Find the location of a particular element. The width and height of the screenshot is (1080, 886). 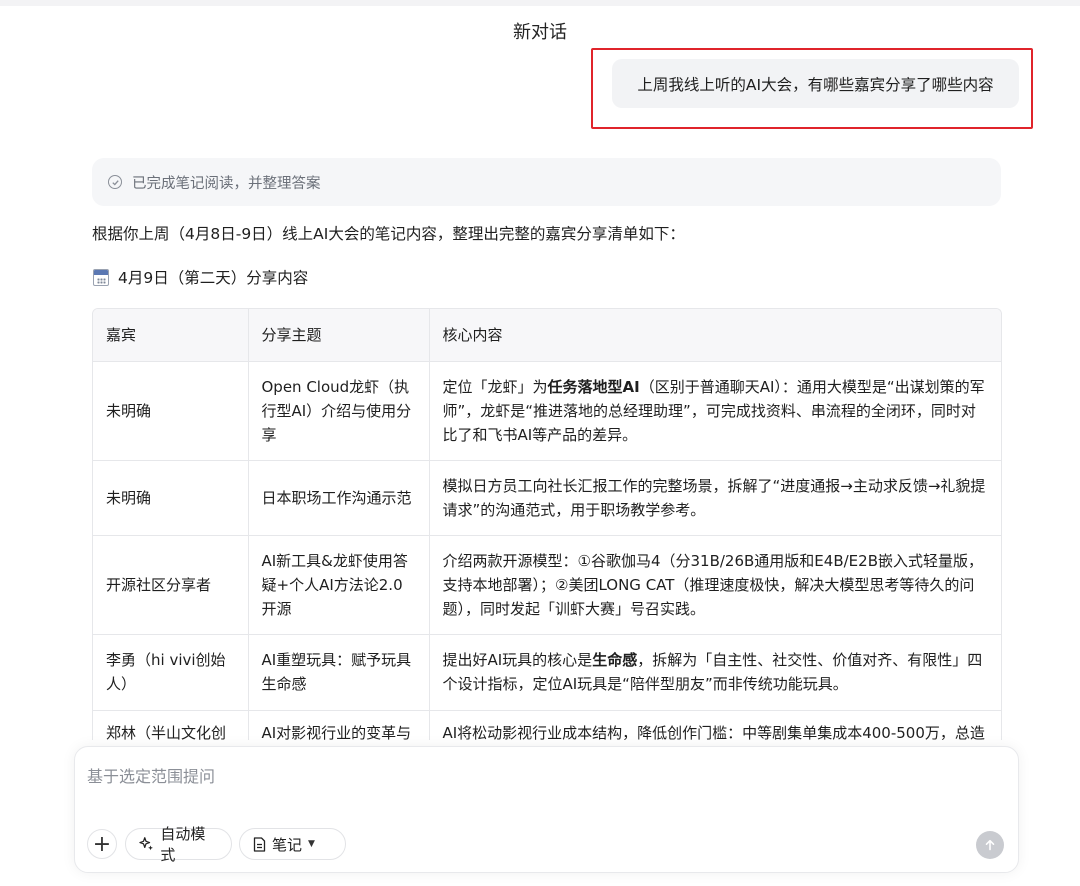

topic-cell: Open Cloud龙虾（执行型AI）介绍与使用分享 is located at coordinates (339, 411).